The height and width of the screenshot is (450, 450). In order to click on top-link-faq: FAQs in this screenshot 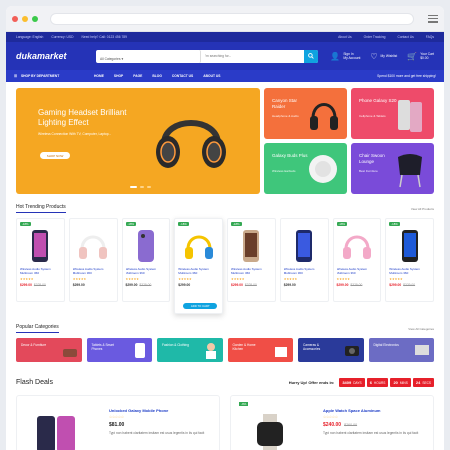, I will do `click(430, 37)`.